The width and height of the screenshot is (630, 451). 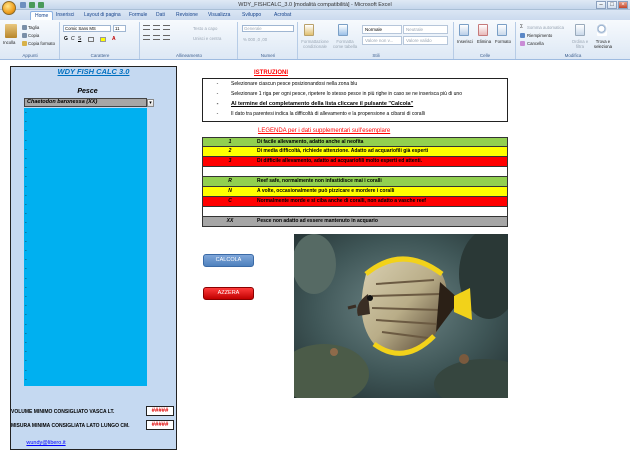 What do you see at coordinates (87, 28) in the screenshot?
I see `font-name-select: Comic Sans MS` at bounding box center [87, 28].